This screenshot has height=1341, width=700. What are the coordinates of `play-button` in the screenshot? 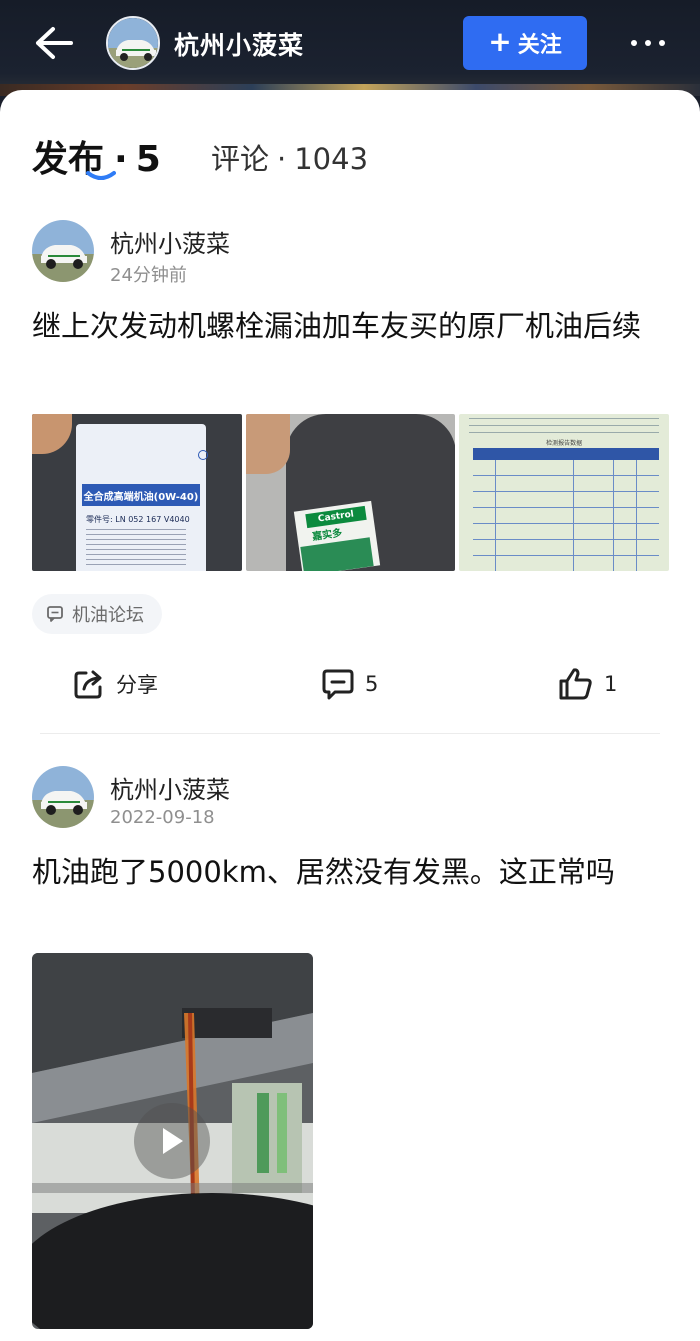 It's located at (172, 1141).